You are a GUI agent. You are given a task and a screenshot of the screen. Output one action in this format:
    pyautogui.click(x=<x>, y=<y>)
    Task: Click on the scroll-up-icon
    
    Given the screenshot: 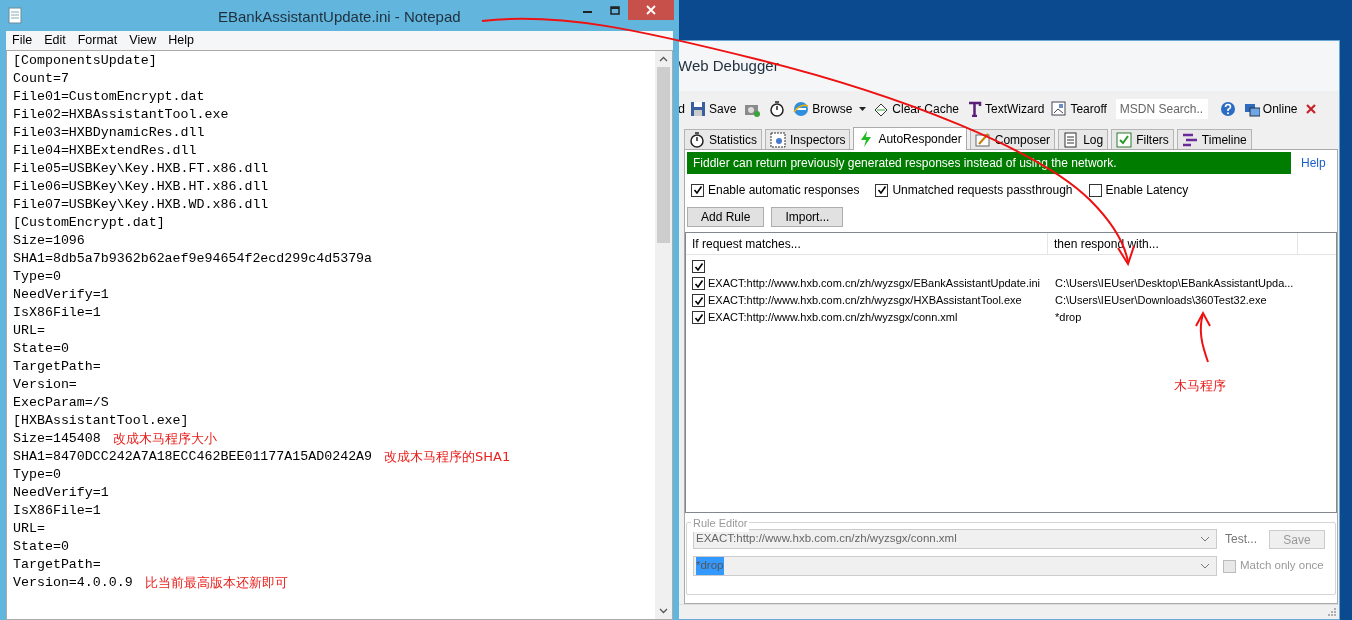 What is the action you would take?
    pyautogui.click(x=663, y=59)
    